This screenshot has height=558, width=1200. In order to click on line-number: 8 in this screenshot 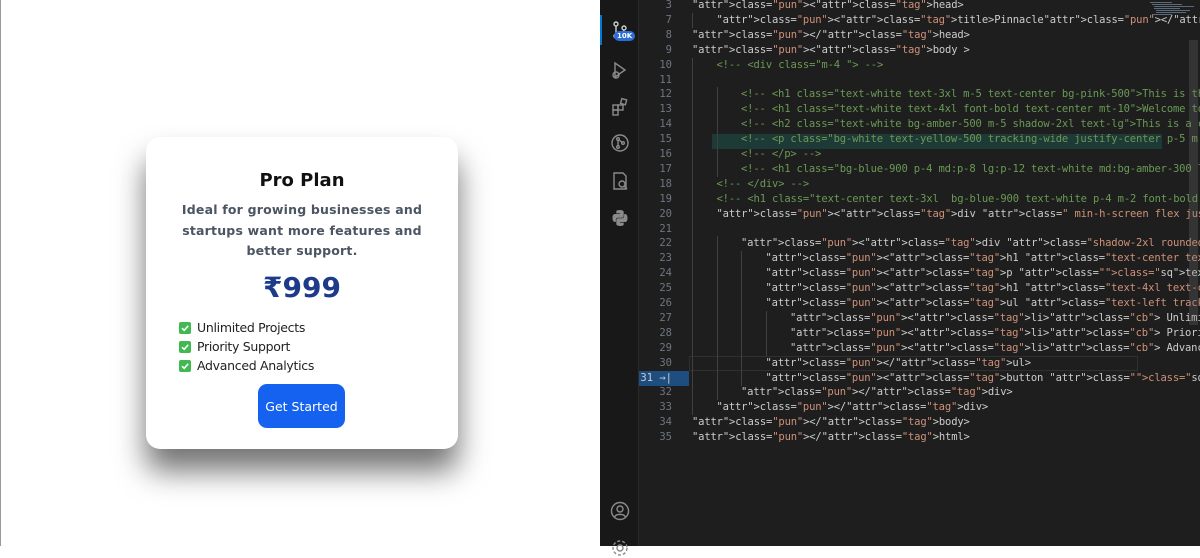, I will do `click(655, 35)`.